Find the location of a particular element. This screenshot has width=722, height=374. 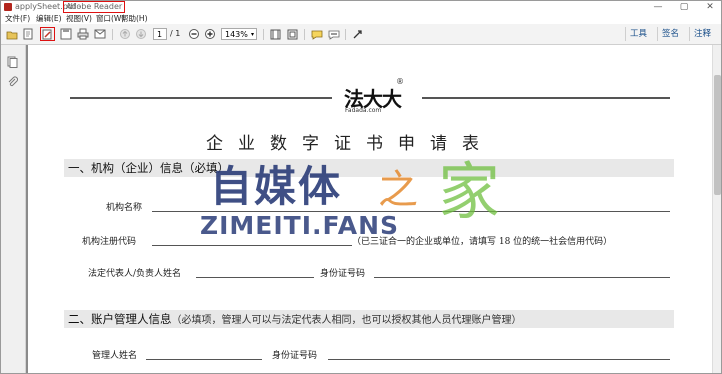

attachment-icon is located at coordinates (12, 82).